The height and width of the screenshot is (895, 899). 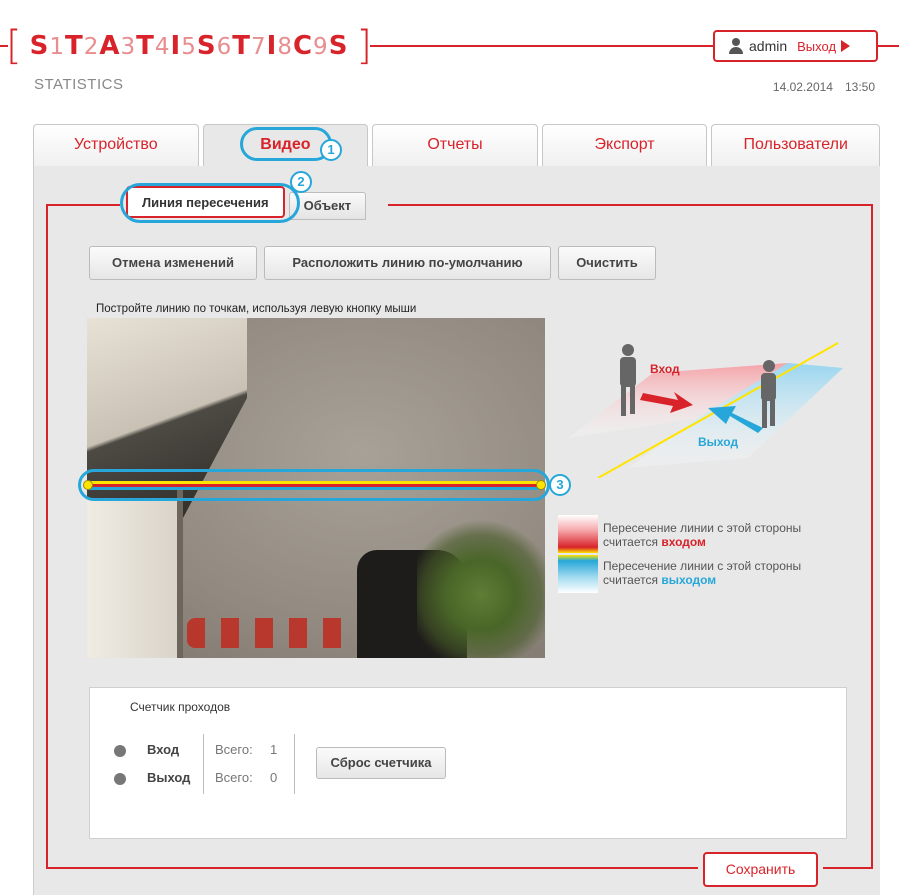 What do you see at coordinates (57, 47) in the screenshot?
I see `logo-digit: 1` at bounding box center [57, 47].